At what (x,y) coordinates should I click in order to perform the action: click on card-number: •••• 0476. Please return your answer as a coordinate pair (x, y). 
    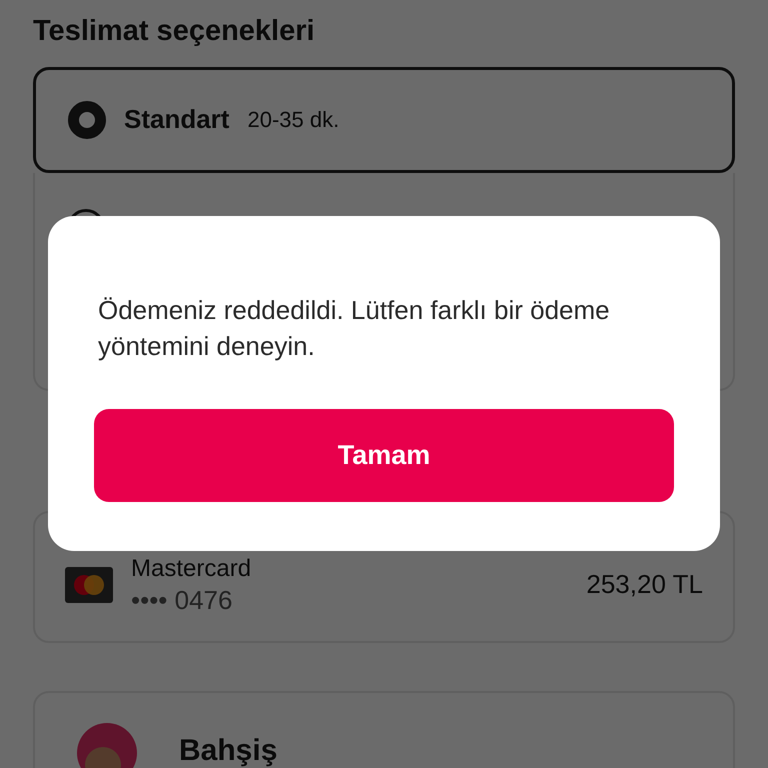
    Looking at the image, I should click on (182, 600).